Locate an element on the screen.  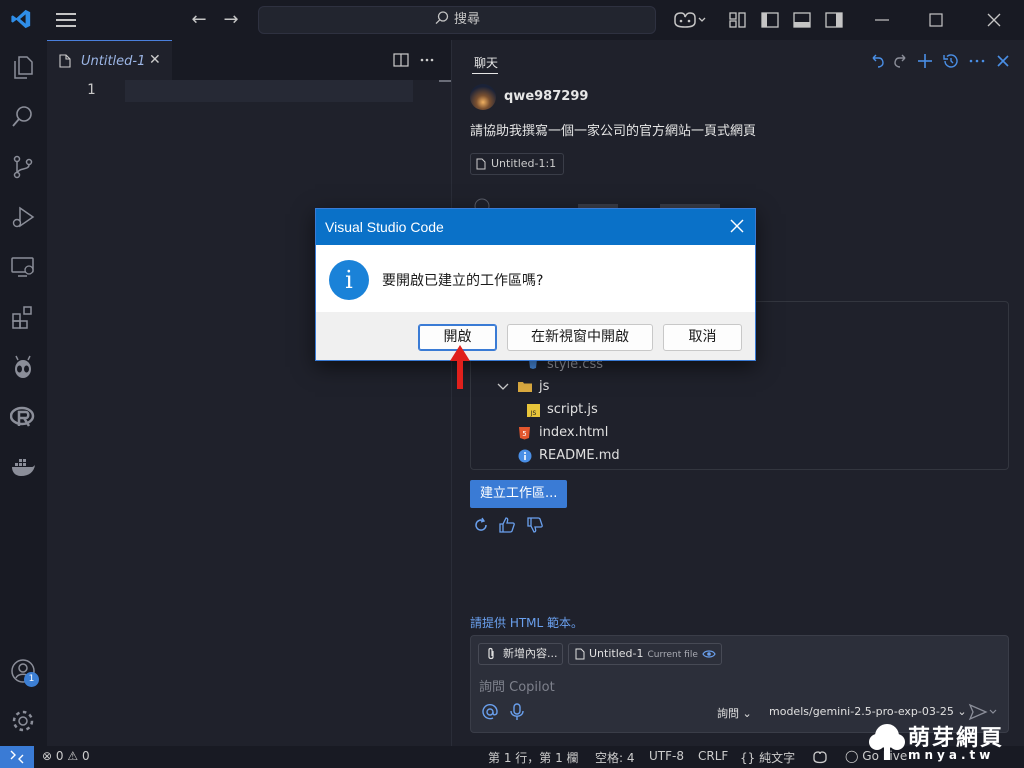
title-bar: ← → 搜尋 is located at coordinates (512, 20).